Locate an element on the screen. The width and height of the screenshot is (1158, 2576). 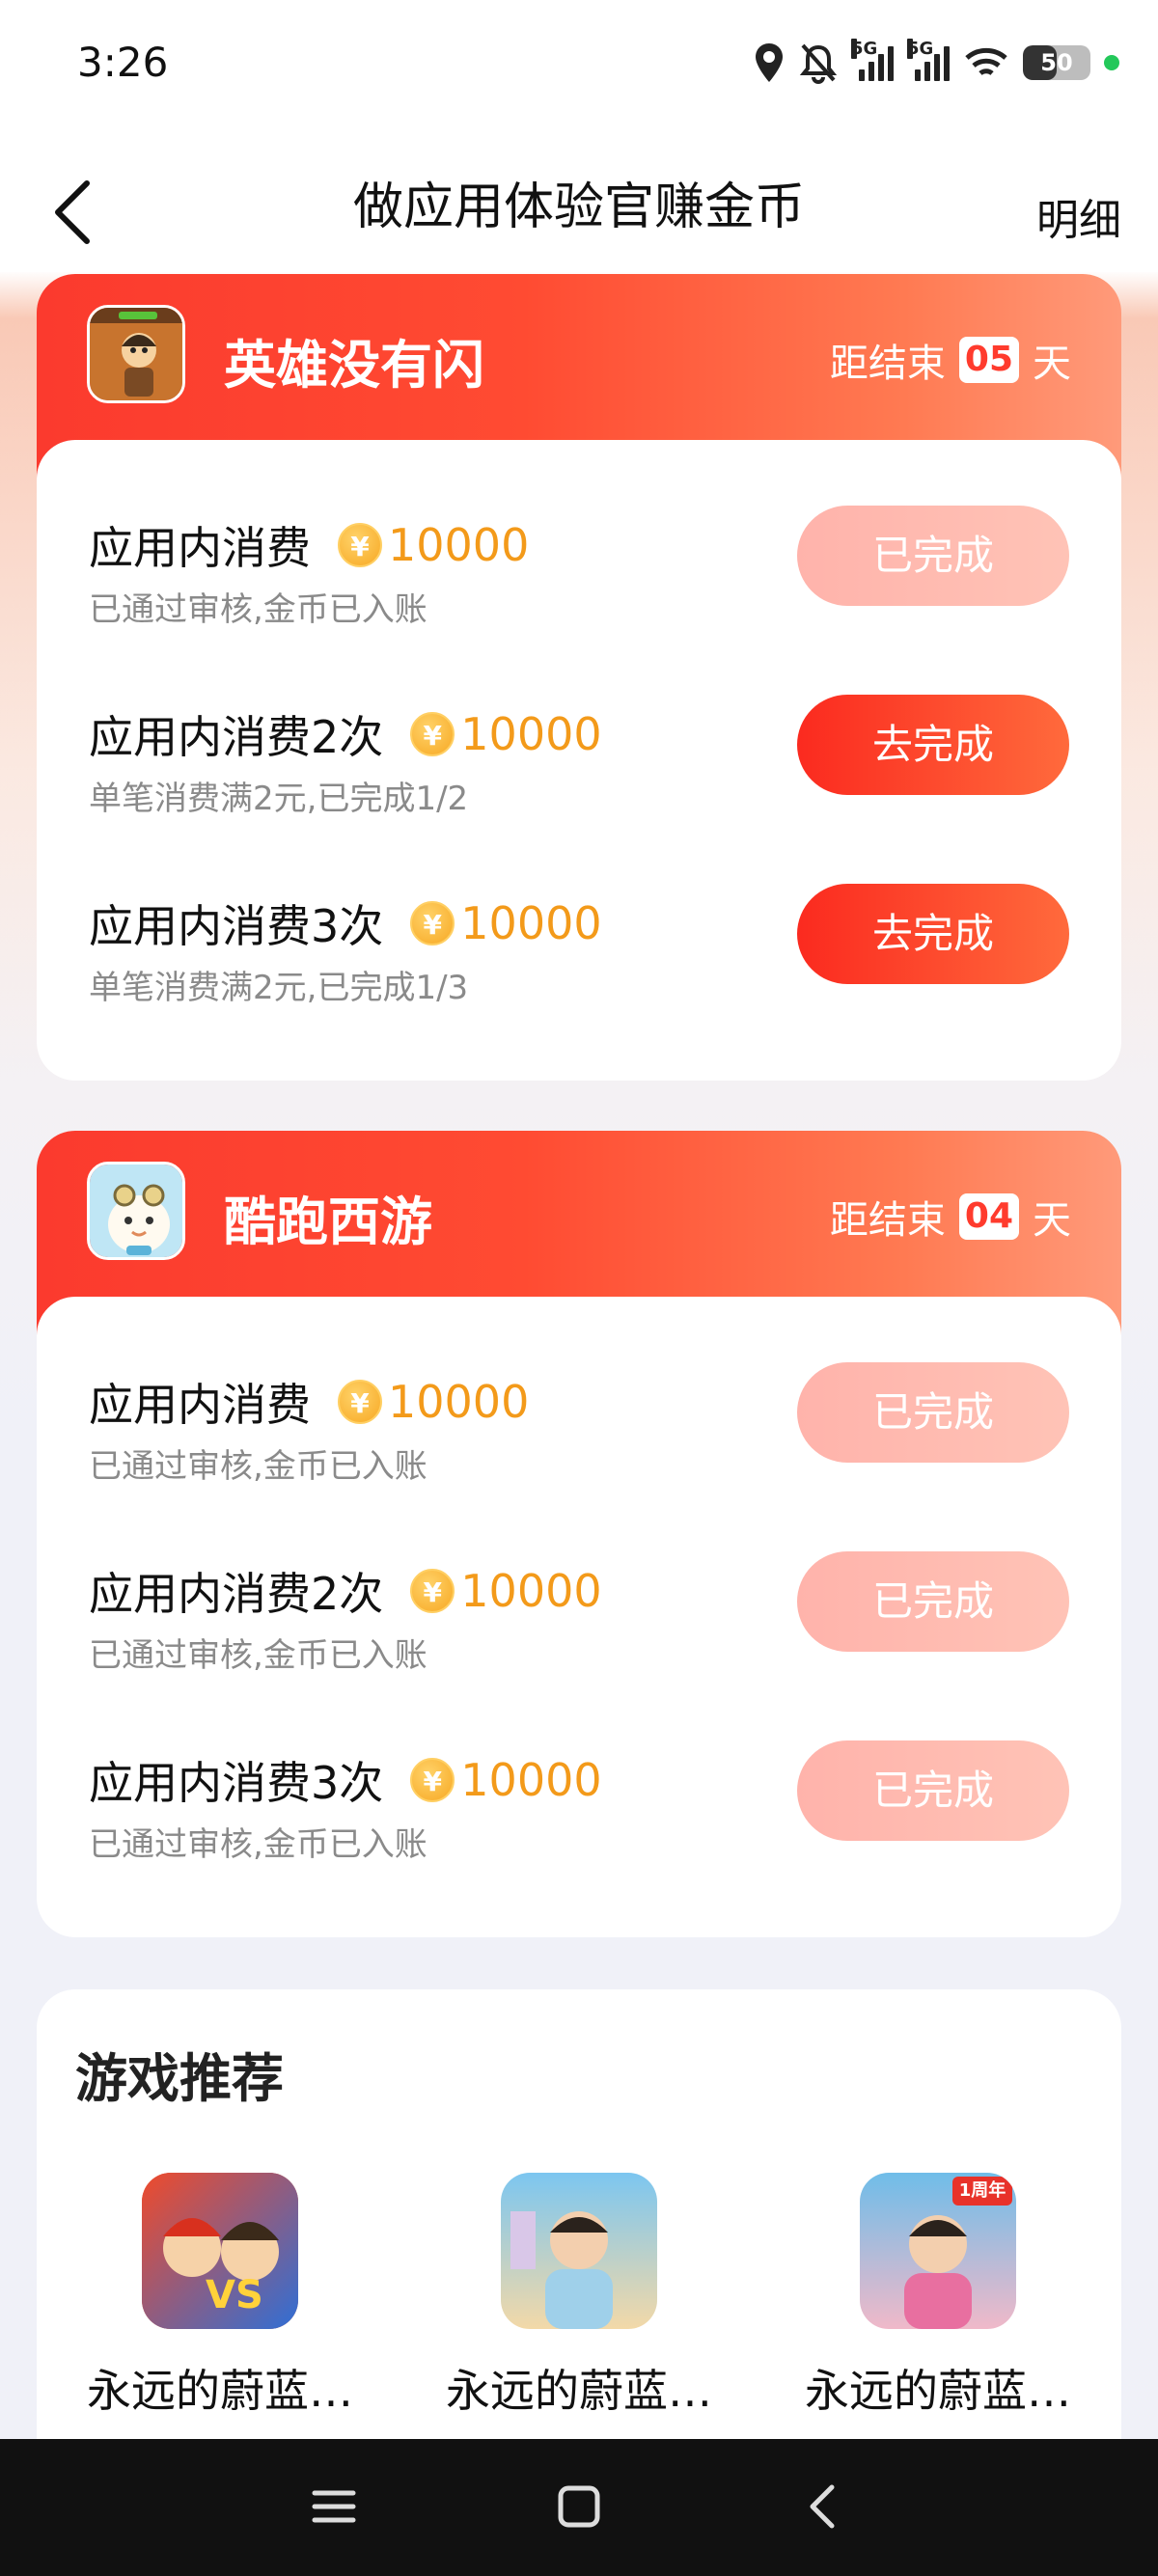
battery-icon: 50 is located at coordinates (1056, 63).